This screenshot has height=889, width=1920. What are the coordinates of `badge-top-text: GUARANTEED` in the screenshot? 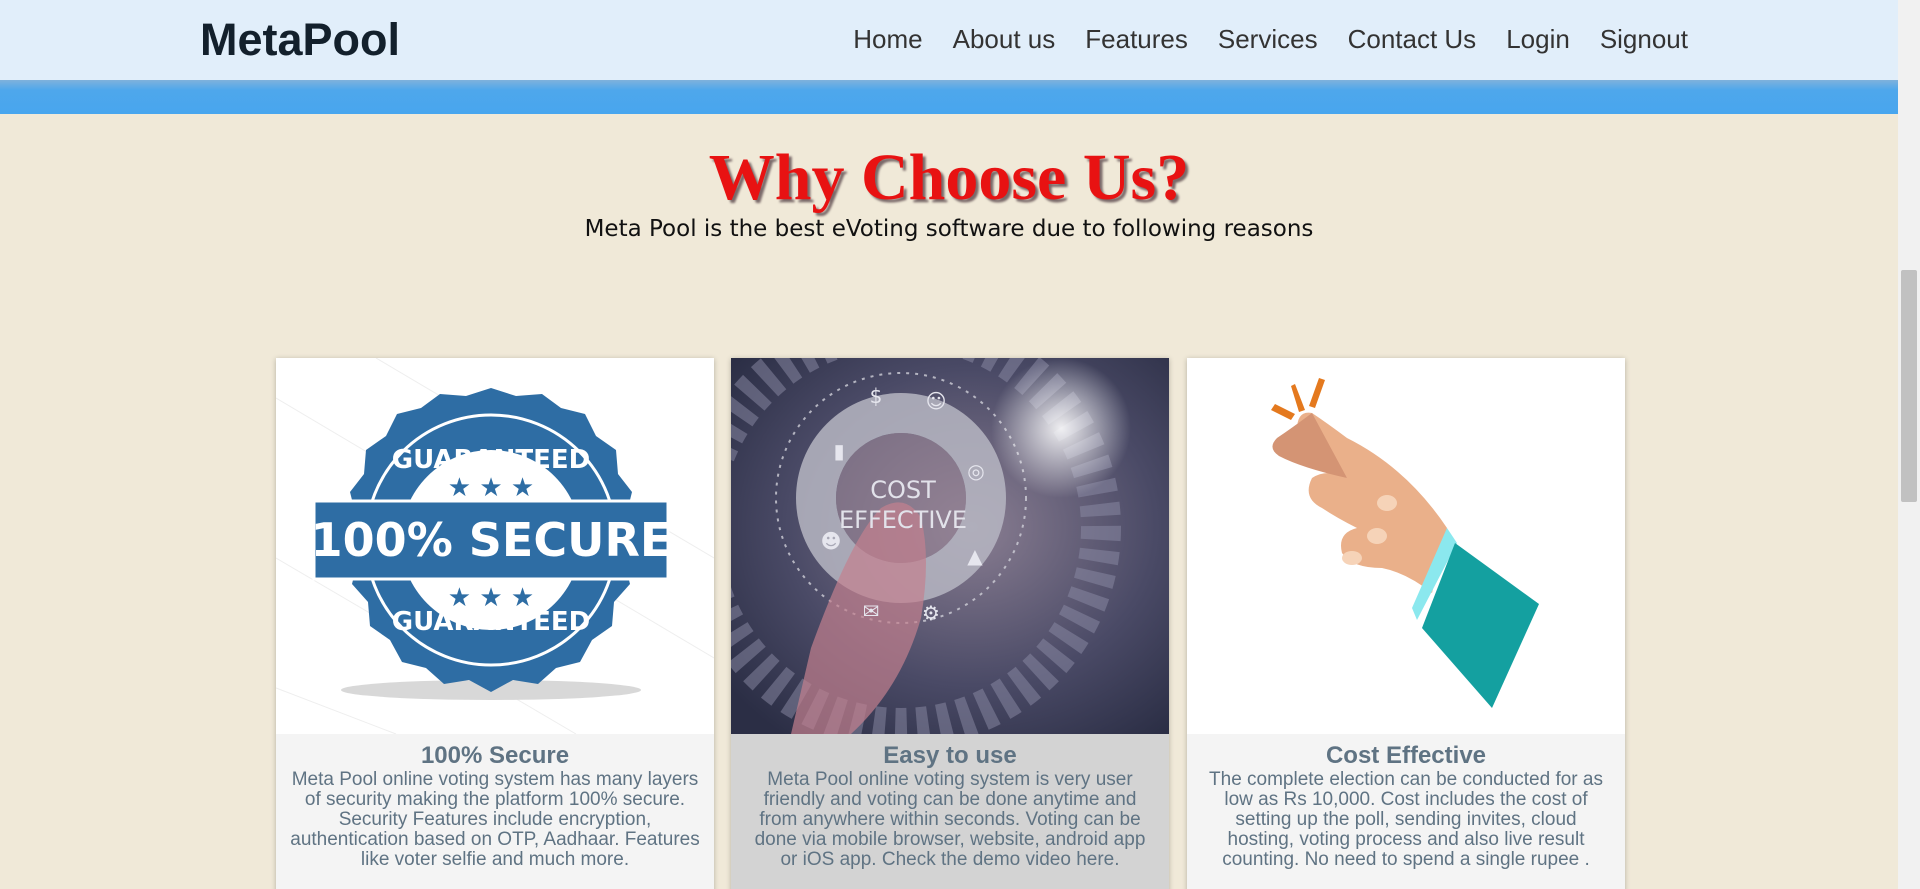 It's located at (491, 460).